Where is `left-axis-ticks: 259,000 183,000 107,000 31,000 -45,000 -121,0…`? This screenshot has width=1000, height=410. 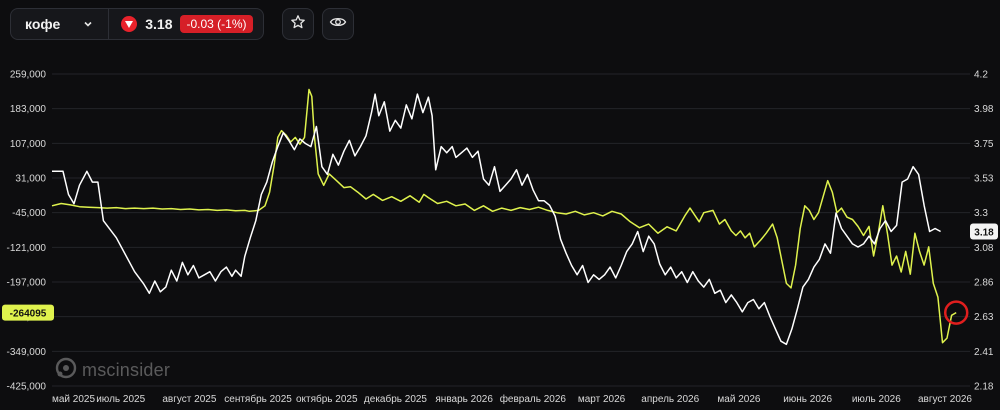 left-axis-ticks: 259,000 183,000 107,000 31,000 -45,000 -121,0… is located at coordinates (27, 231).